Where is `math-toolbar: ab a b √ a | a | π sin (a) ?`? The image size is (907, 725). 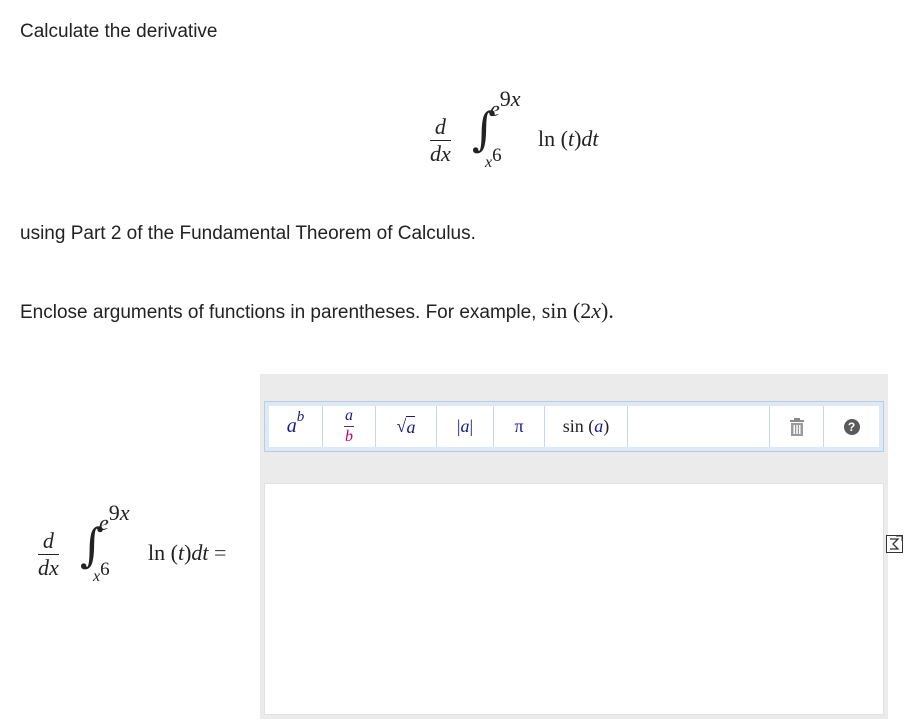
math-toolbar: ab a b √ a | a | π sin (a) ? is located at coordinates (574, 426).